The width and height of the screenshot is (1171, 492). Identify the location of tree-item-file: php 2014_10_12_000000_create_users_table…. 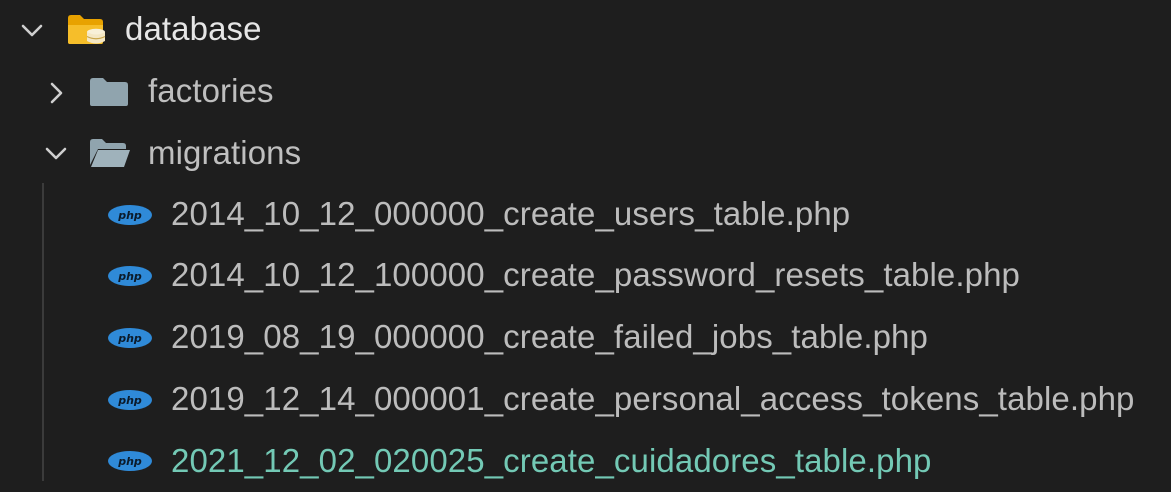
(585, 215).